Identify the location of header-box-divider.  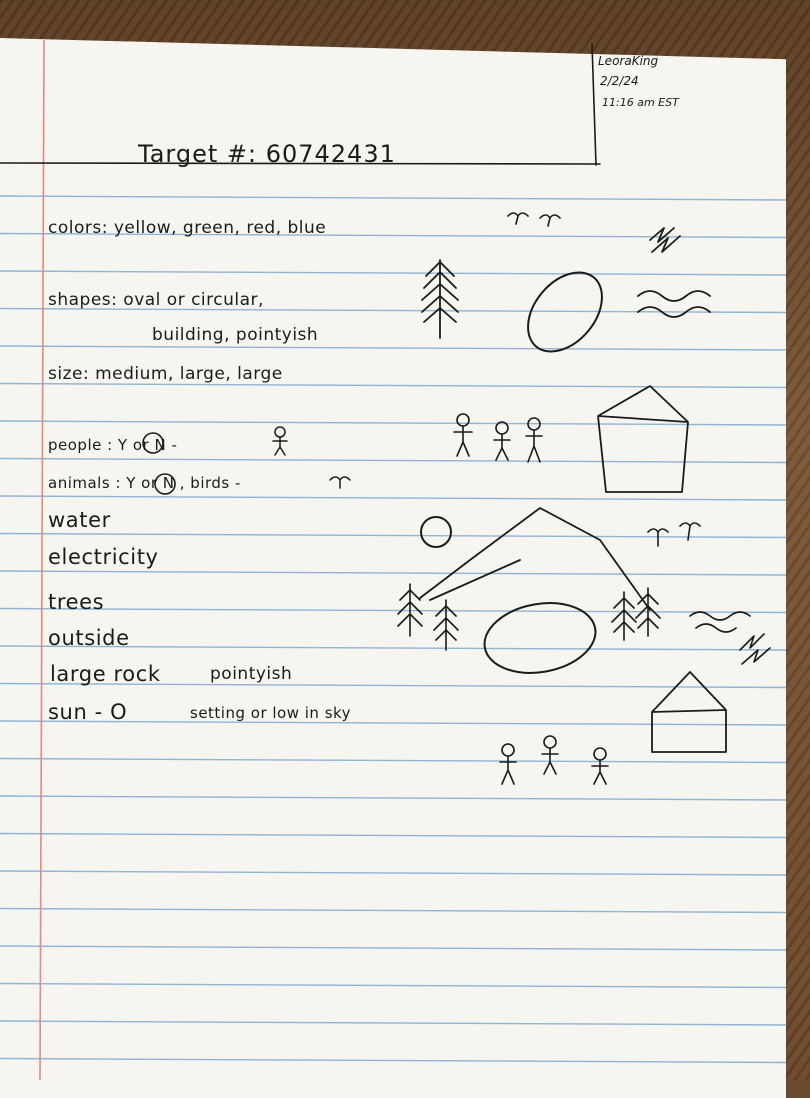
(300, 104).